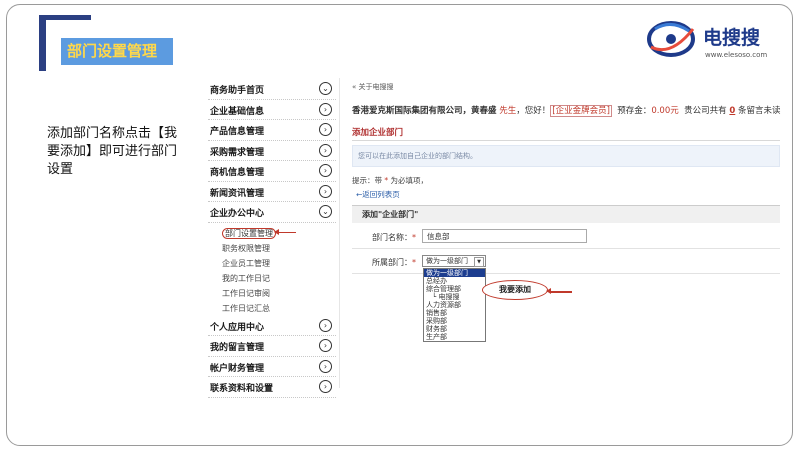 Image resolution: width=798 pixels, height=450 pixels. What do you see at coordinates (237, 193) in the screenshot?
I see `sidebar-item-label: 新闻资讯管理` at bounding box center [237, 193].